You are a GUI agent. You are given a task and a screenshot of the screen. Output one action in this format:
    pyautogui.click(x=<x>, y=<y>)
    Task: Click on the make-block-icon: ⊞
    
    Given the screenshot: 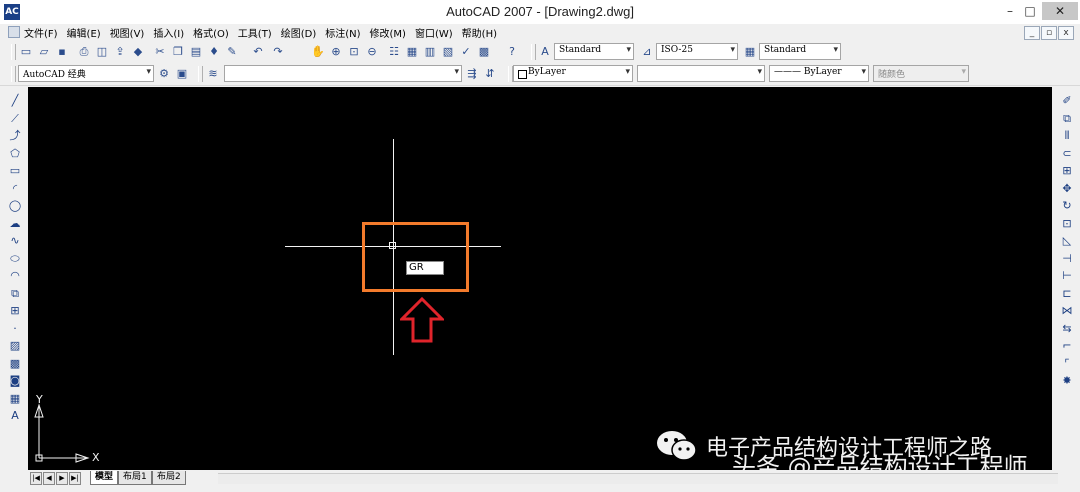 What is the action you would take?
    pyautogui.click(x=15, y=311)
    